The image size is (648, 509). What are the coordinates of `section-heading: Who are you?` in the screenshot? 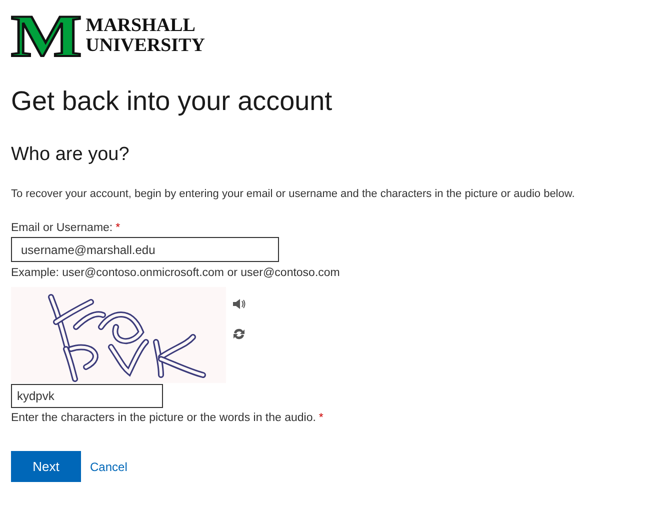 It's located at (70, 155).